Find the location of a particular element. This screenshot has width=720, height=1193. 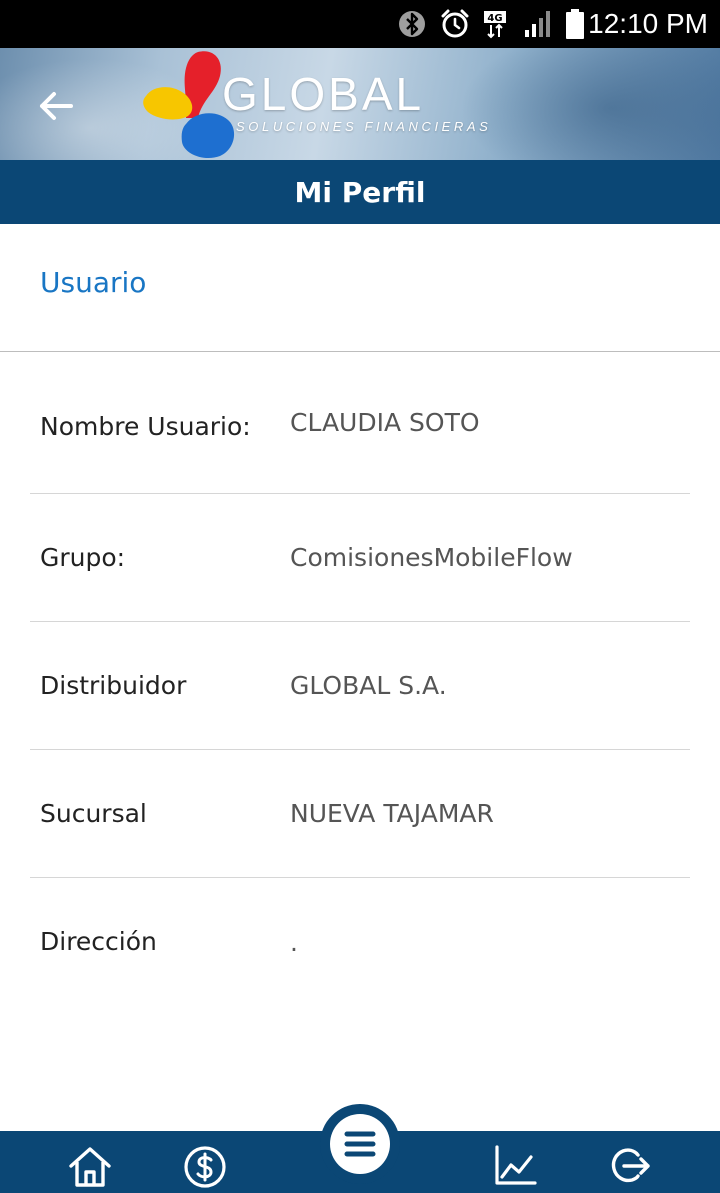

status-time: 12:10 PM is located at coordinates (648, 23).